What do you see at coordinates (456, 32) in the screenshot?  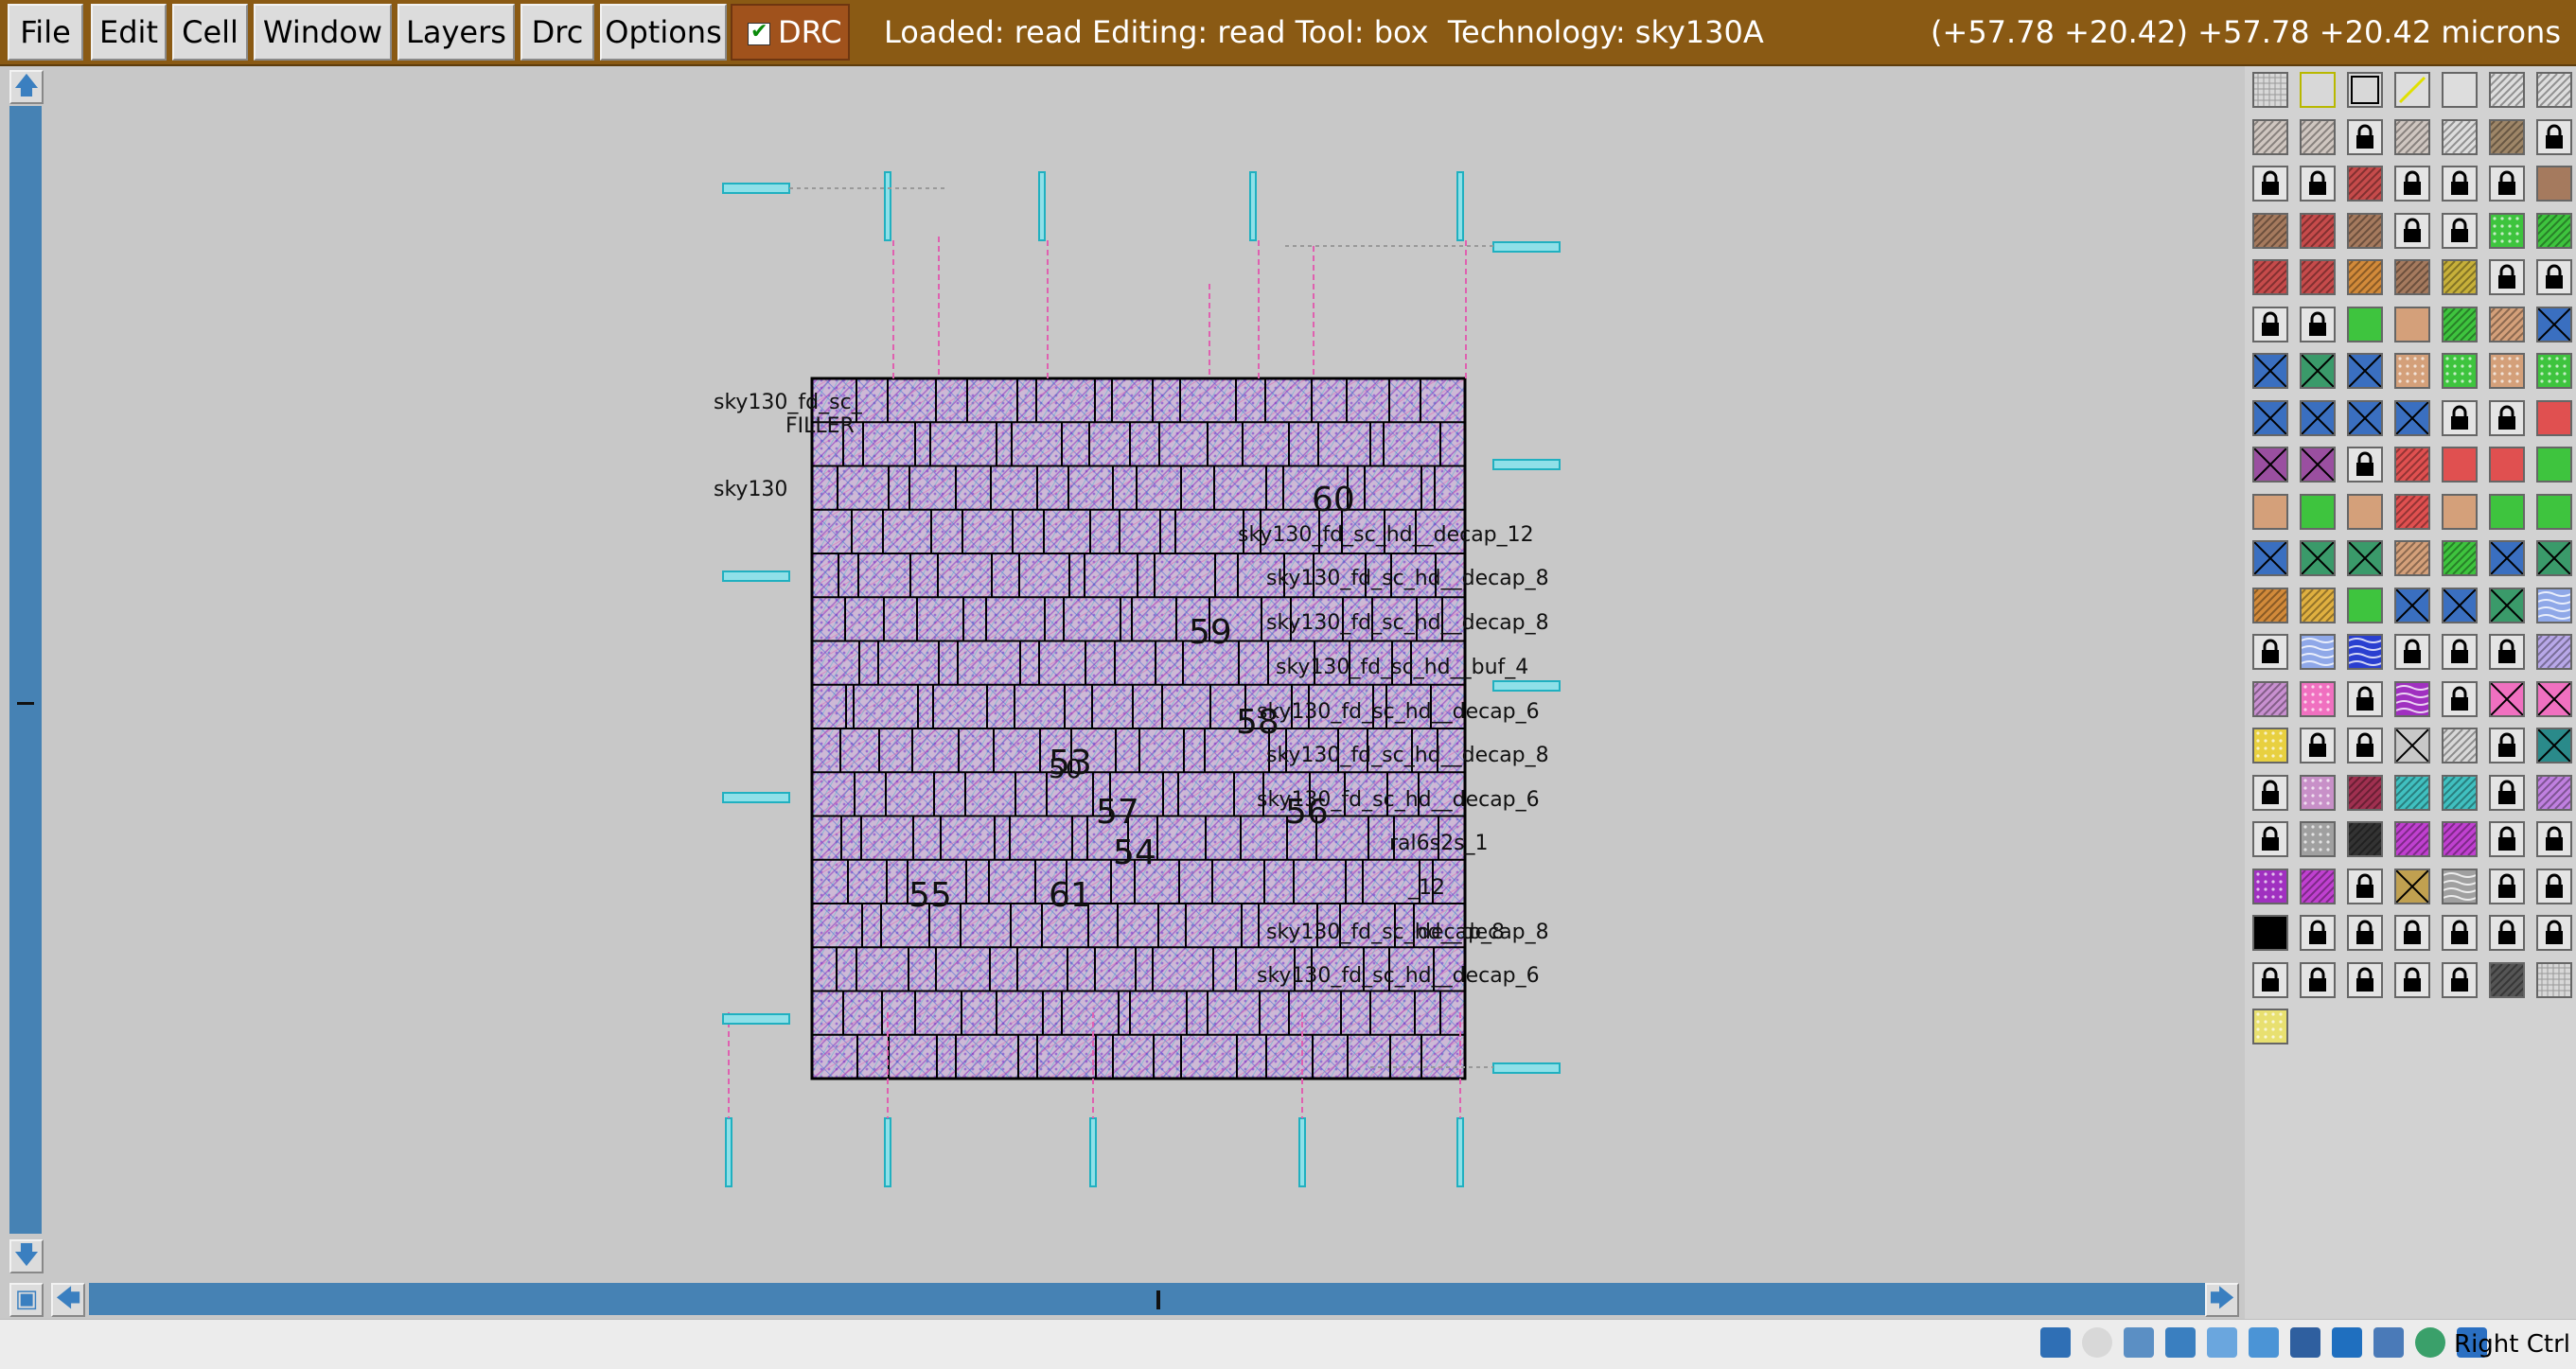 I see `menu-layers: Layers` at bounding box center [456, 32].